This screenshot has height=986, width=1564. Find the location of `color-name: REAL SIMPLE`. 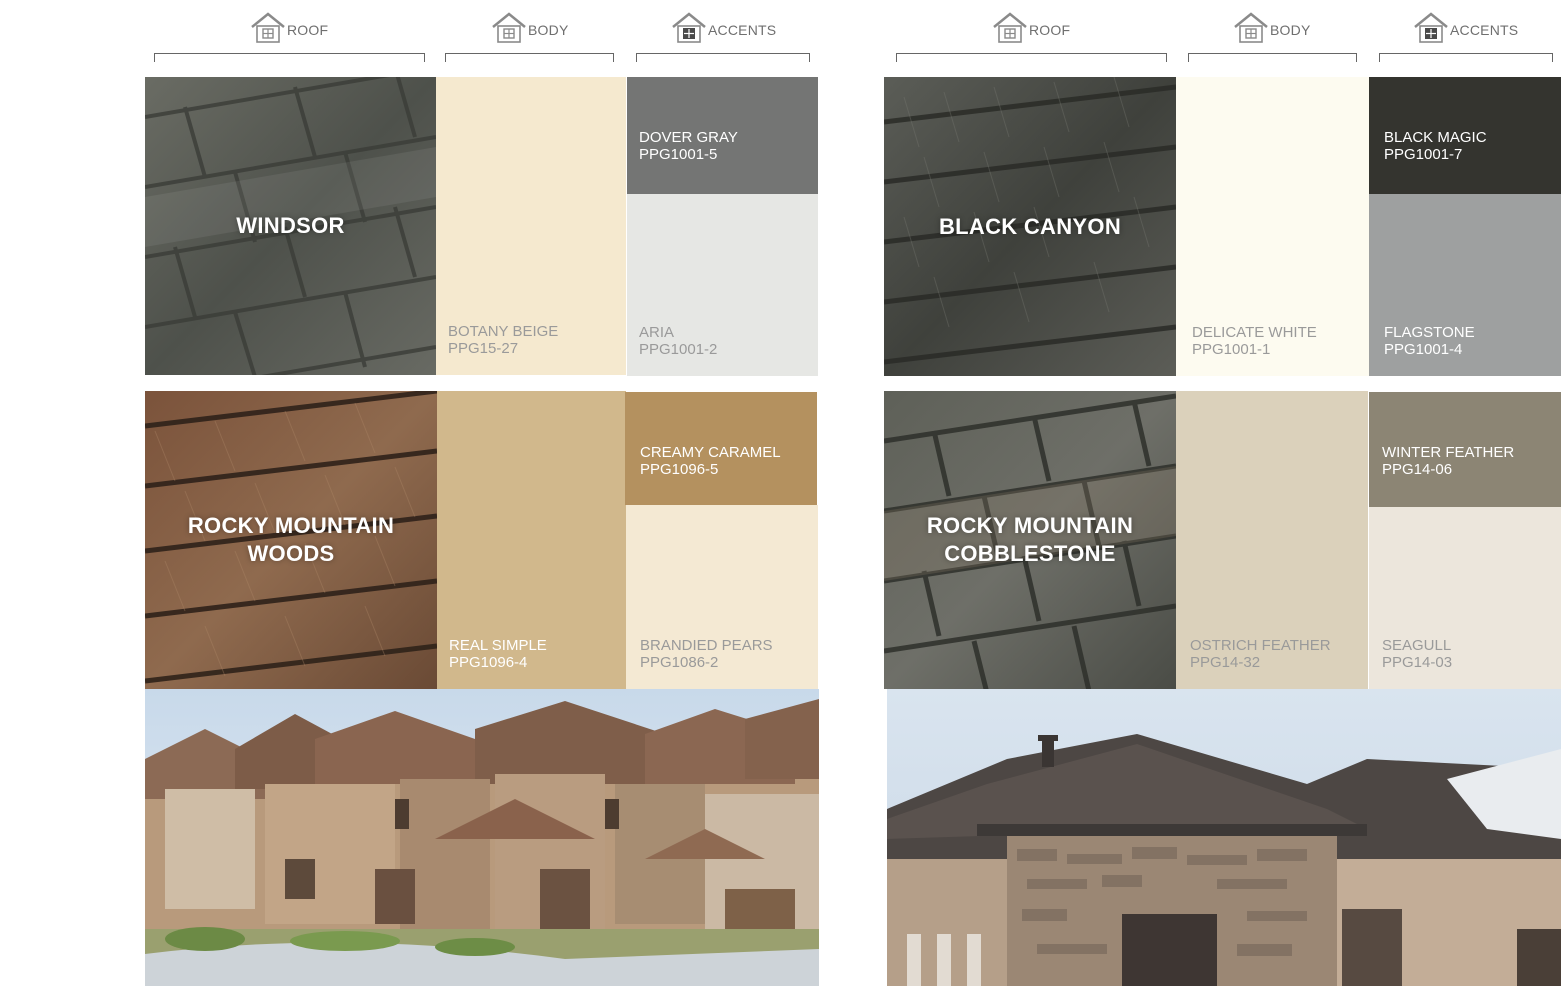

color-name: REAL SIMPLE is located at coordinates (498, 645).